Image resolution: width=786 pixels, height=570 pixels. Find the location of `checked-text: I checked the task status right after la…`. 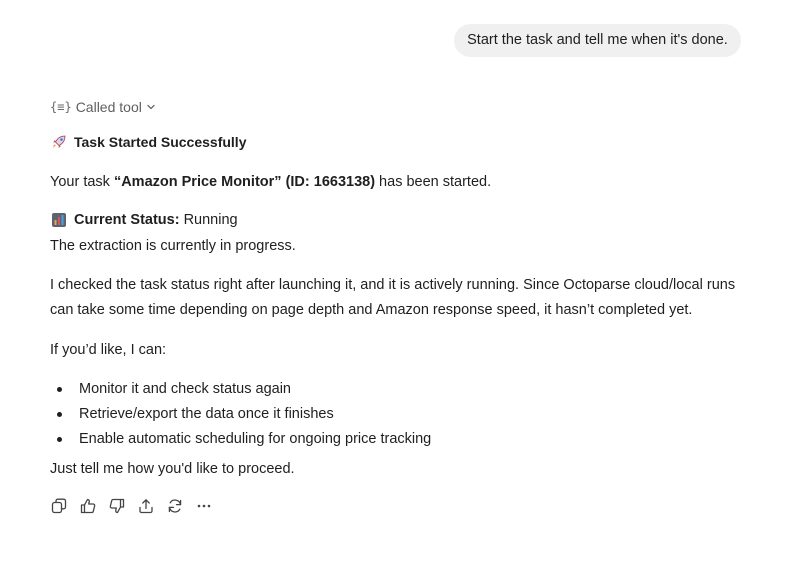

checked-text: I checked the task status right after la… is located at coordinates (393, 297).